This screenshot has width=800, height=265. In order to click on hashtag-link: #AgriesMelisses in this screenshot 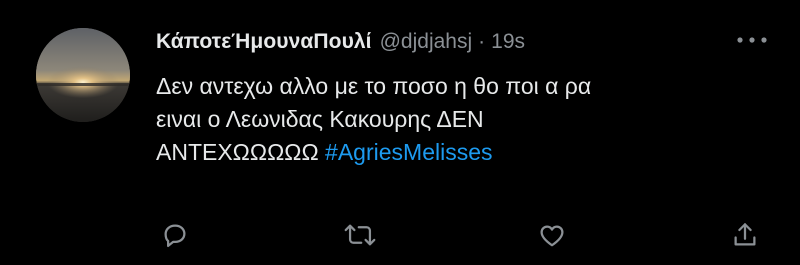, I will do `click(408, 152)`.